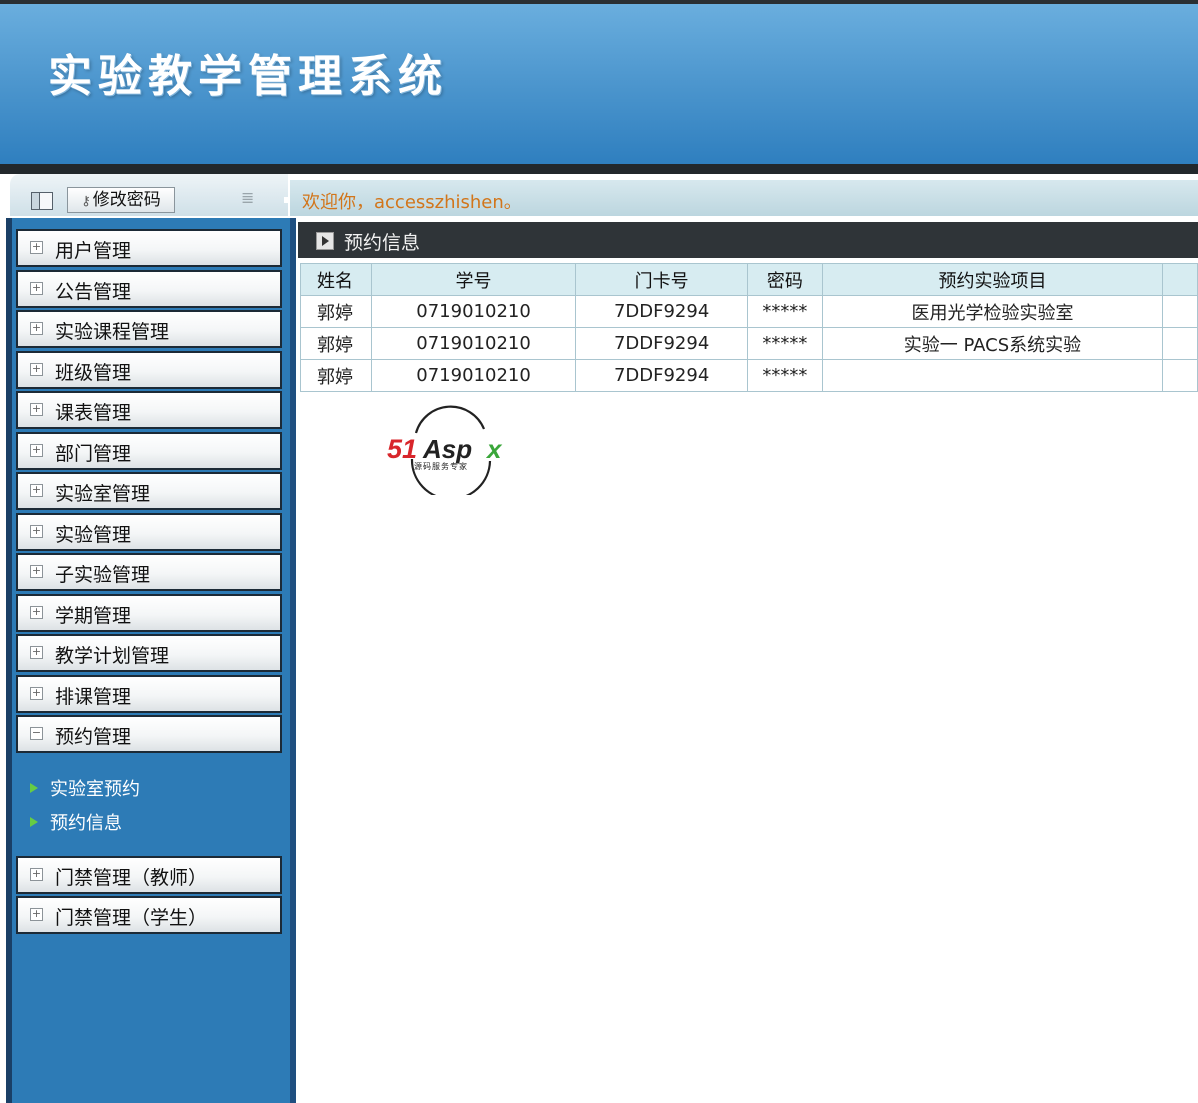 Image resolution: width=1198 pixels, height=1103 pixels. I want to click on table-header-row: 姓名 学号 门卡号 密码 预约实验项目, so click(749, 279).